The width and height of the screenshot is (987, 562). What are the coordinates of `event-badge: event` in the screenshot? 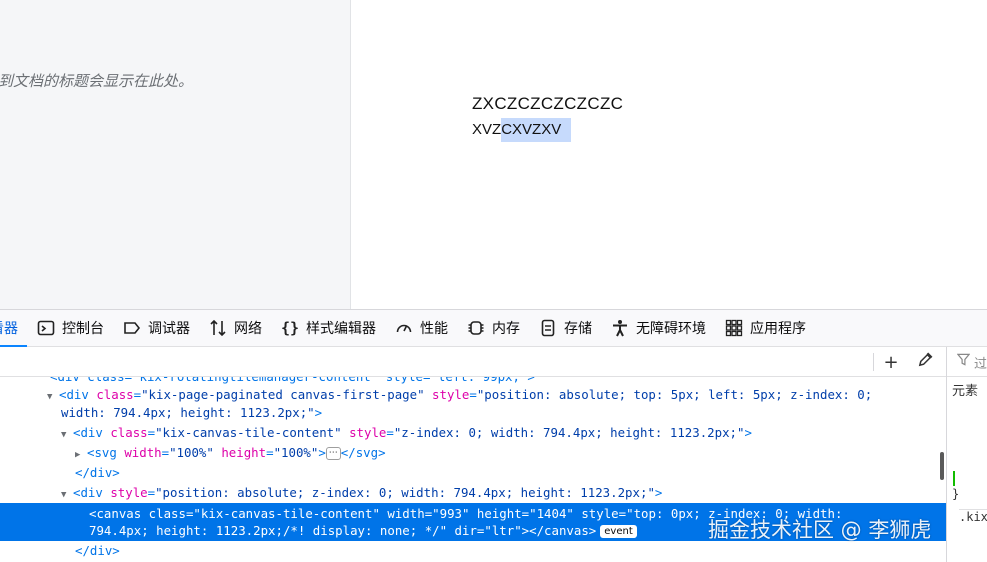 It's located at (618, 531).